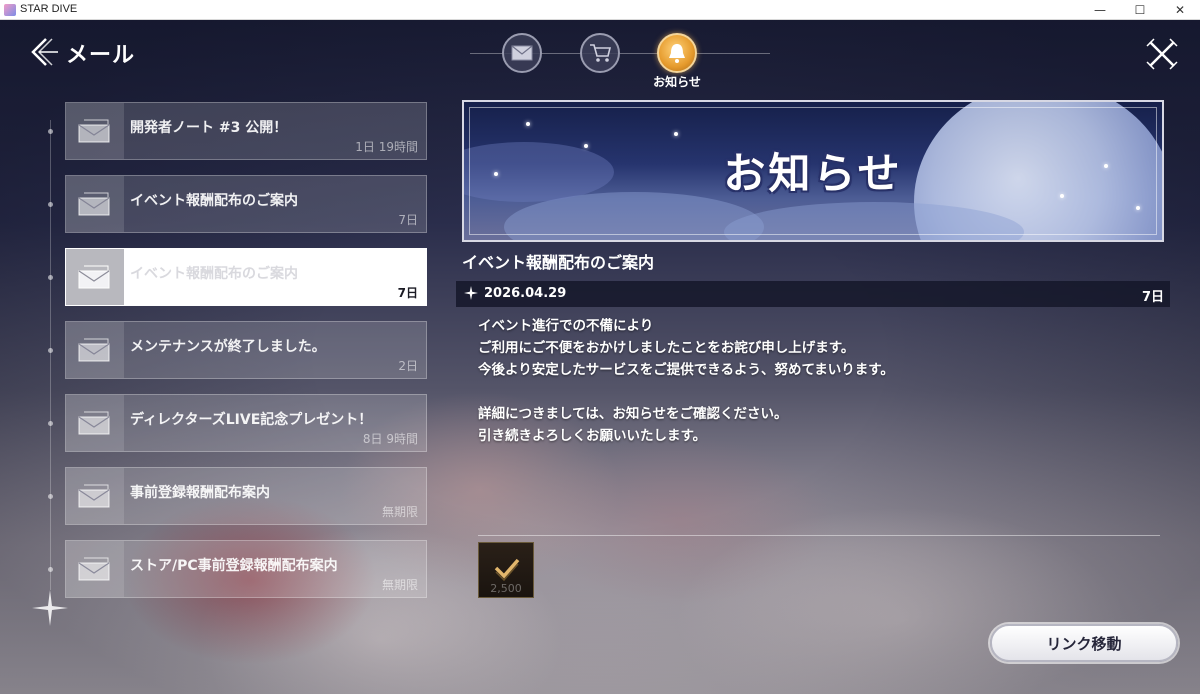  Describe the element at coordinates (677, 82) in the screenshot. I see `tab-notice-label: お知らせ` at that location.